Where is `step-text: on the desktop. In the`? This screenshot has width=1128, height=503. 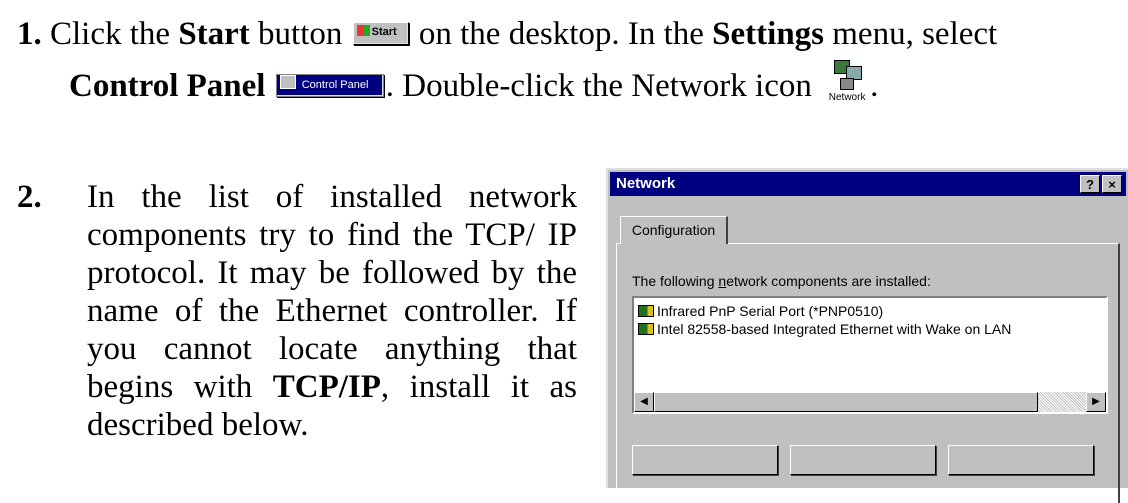 step-text: on the desktop. In the is located at coordinates (561, 34).